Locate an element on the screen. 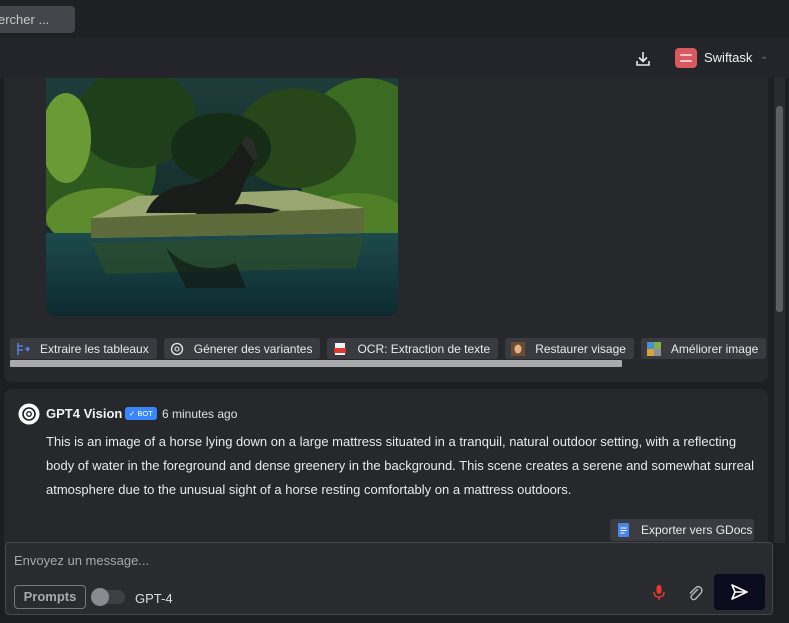  send-icon is located at coordinates (739, 592).